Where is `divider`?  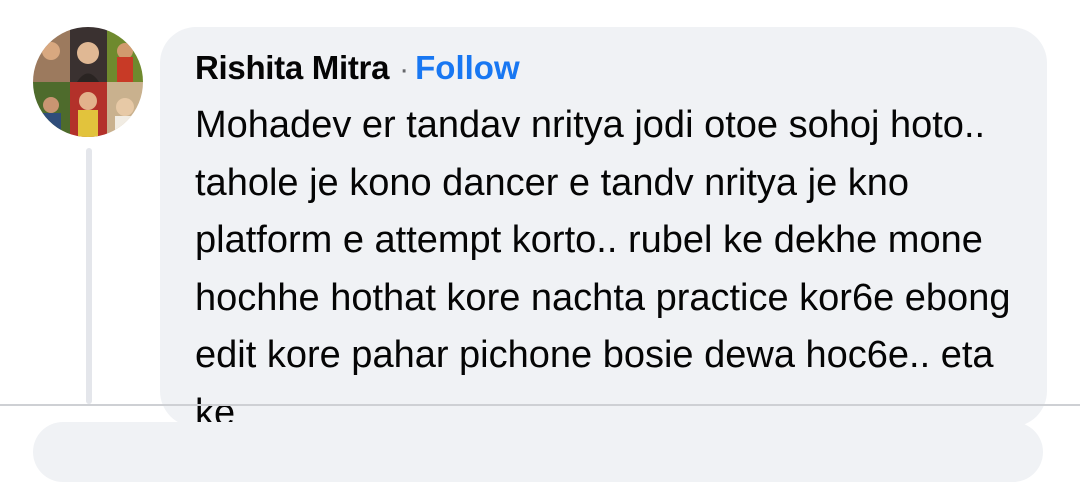
divider is located at coordinates (540, 405).